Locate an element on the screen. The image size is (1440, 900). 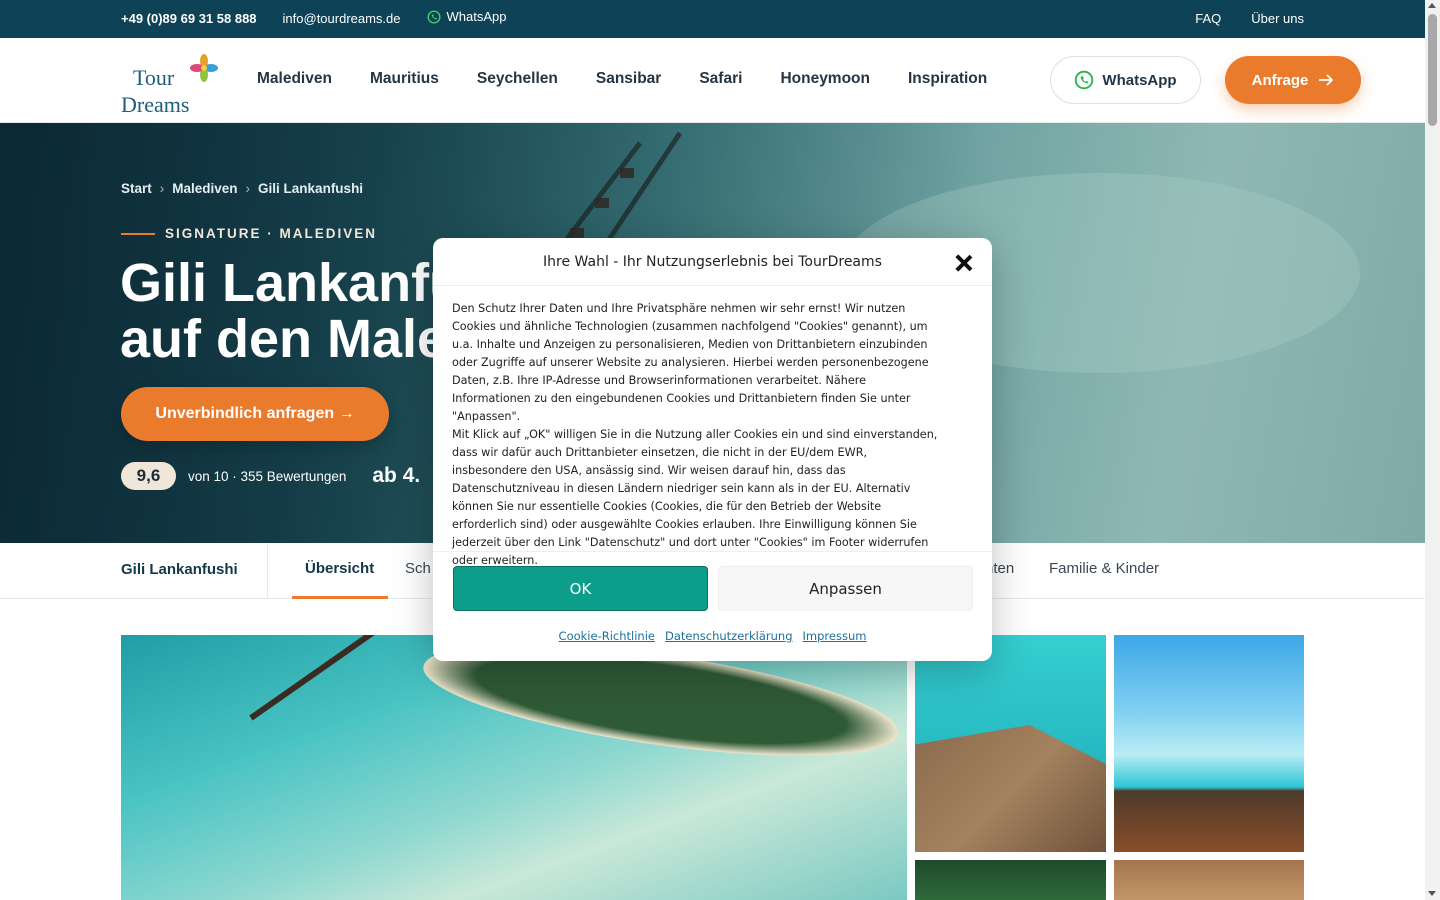
scrollbar-thumb is located at coordinates (1432, 70).